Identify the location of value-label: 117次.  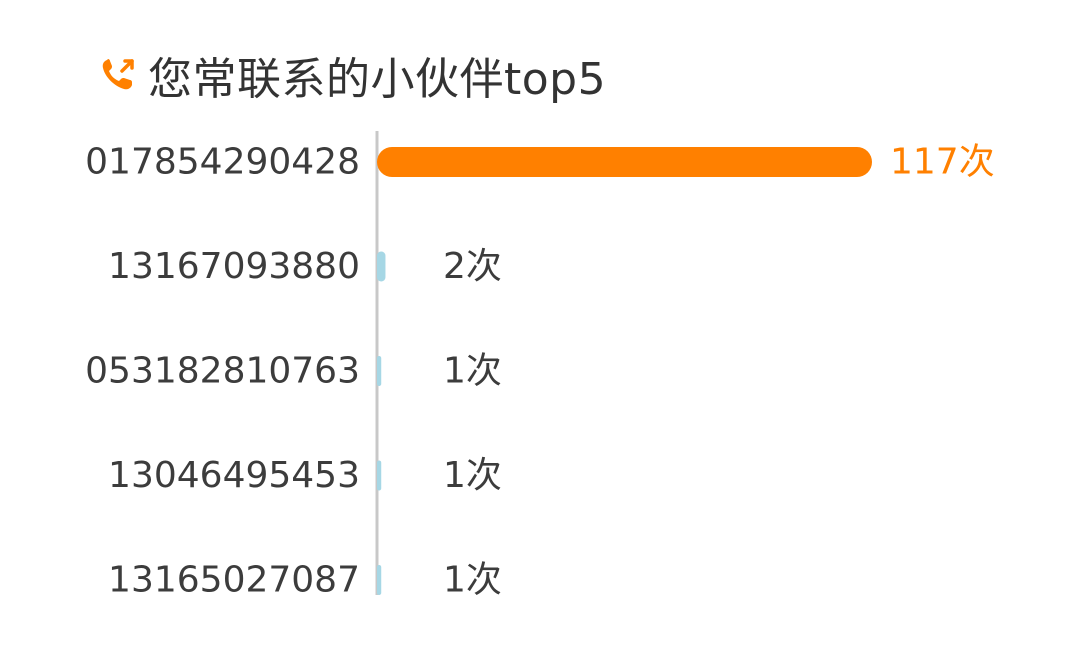
(942, 162).